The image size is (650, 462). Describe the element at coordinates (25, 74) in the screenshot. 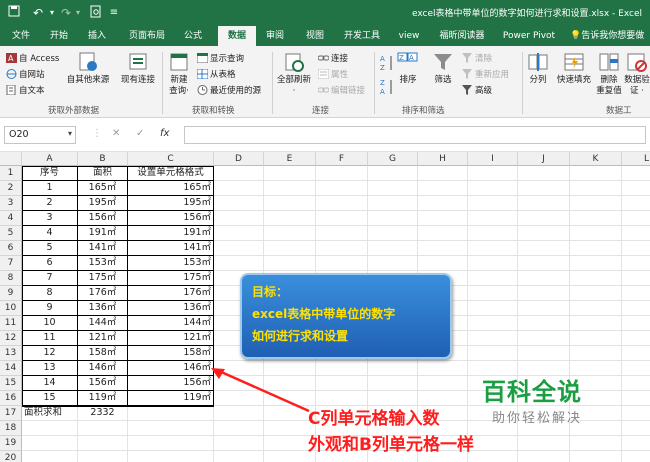

I see `from-web-button: 自网站` at that location.